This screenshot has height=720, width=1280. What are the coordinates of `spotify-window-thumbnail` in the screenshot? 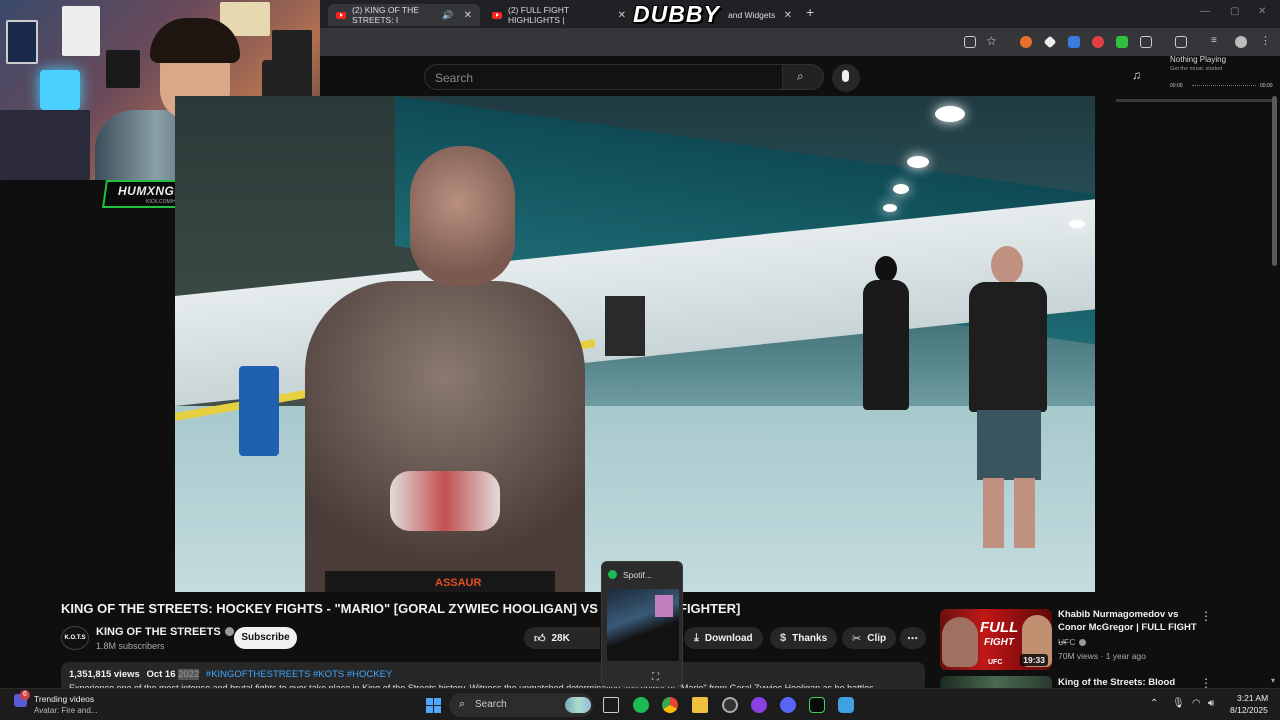 It's located at (643, 625).